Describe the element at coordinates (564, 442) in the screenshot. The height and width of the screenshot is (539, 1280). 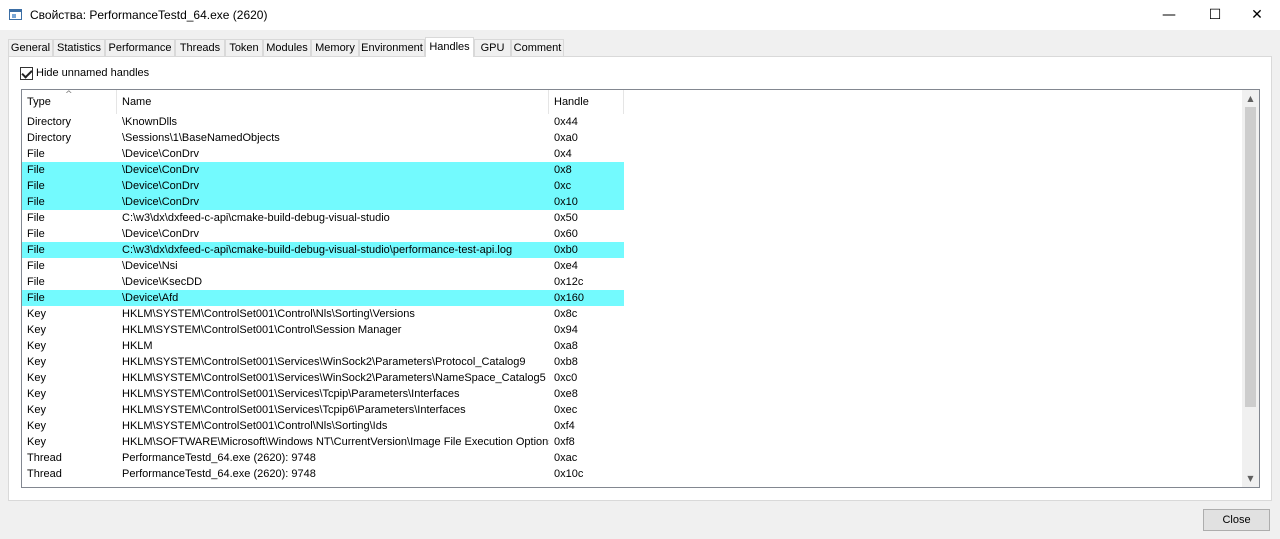
I see `cell-handle: 0xf8` at that location.